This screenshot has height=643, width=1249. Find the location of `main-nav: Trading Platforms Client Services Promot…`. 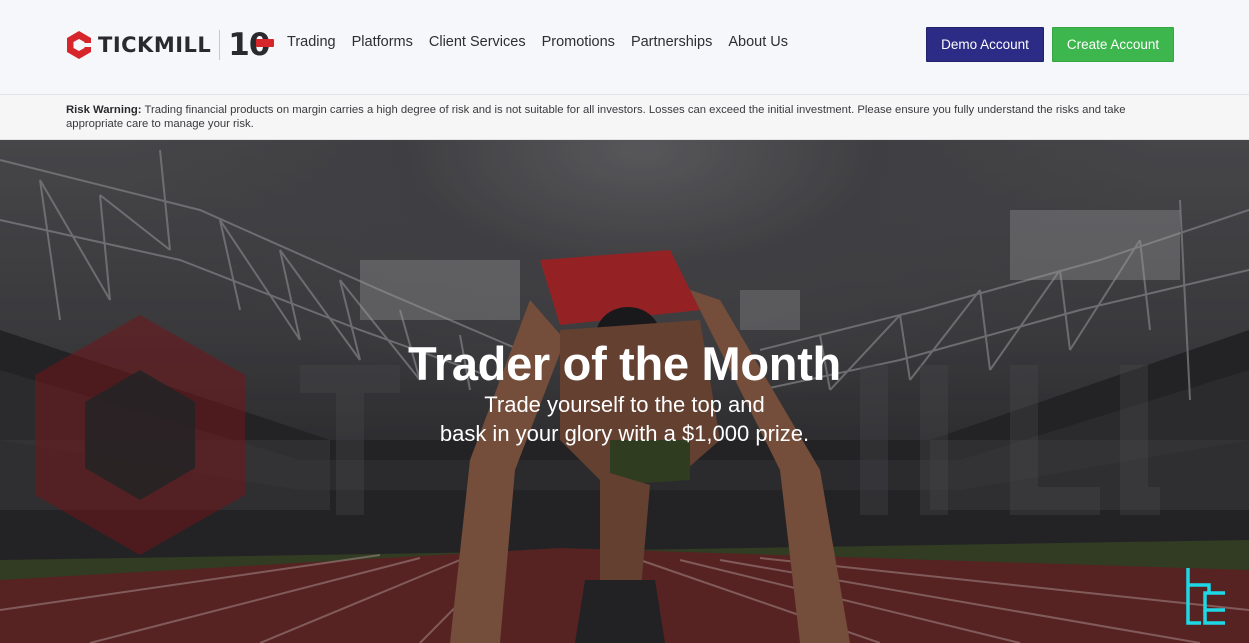

main-nav: Trading Platforms Client Services Promot… is located at coordinates (545, 42).